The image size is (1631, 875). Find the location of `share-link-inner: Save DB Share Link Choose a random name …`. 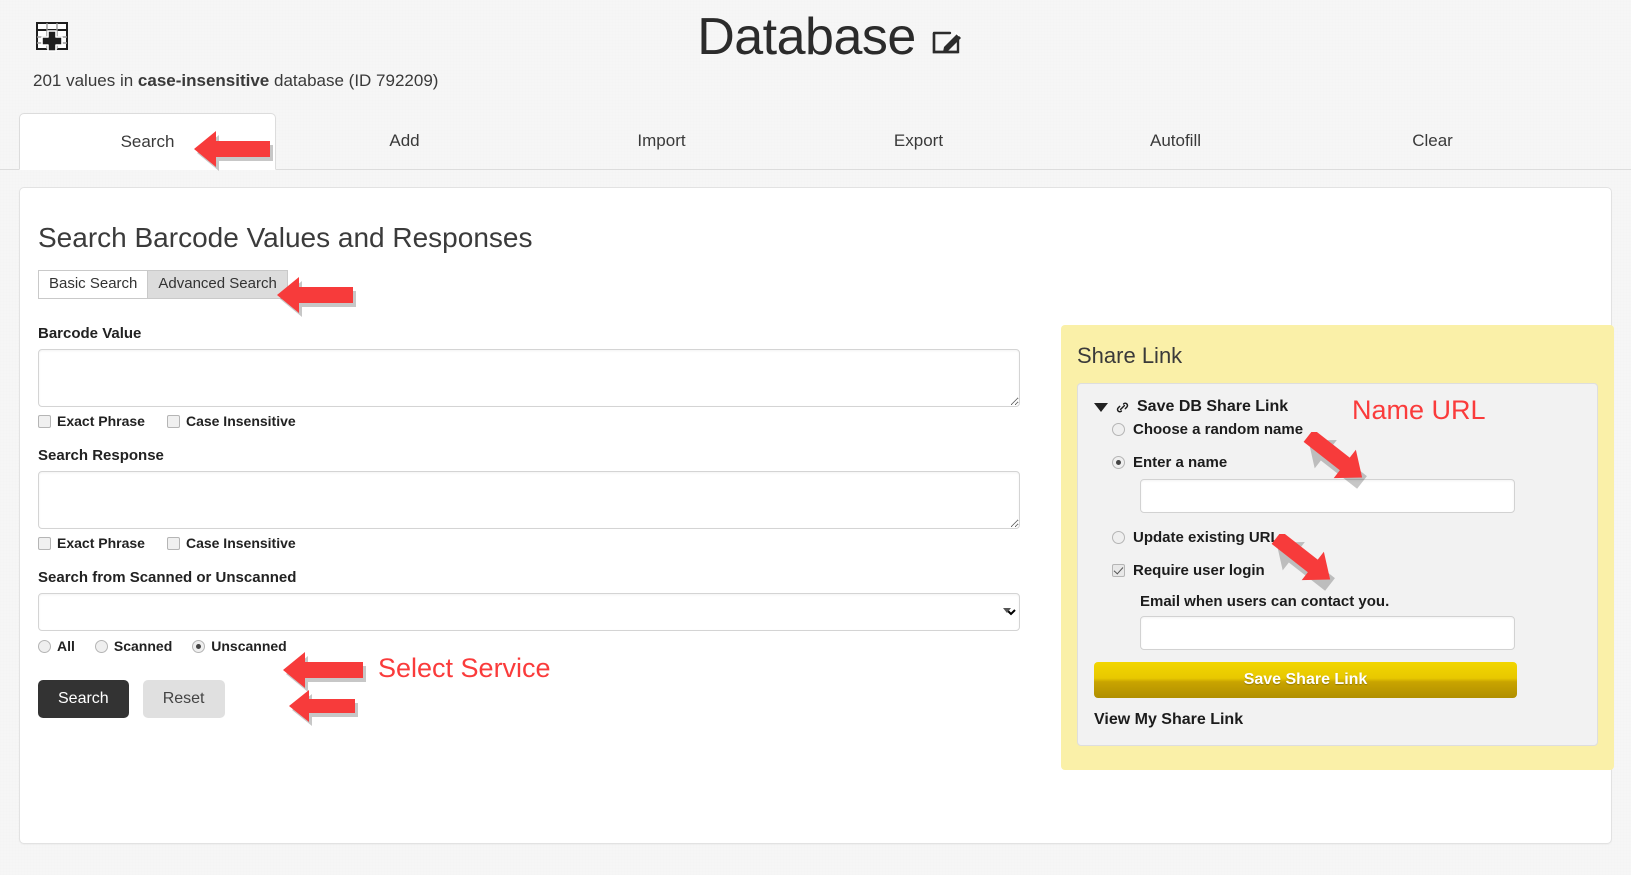

share-link-inner: Save DB Share Link Choose a random name … is located at coordinates (1337, 565).